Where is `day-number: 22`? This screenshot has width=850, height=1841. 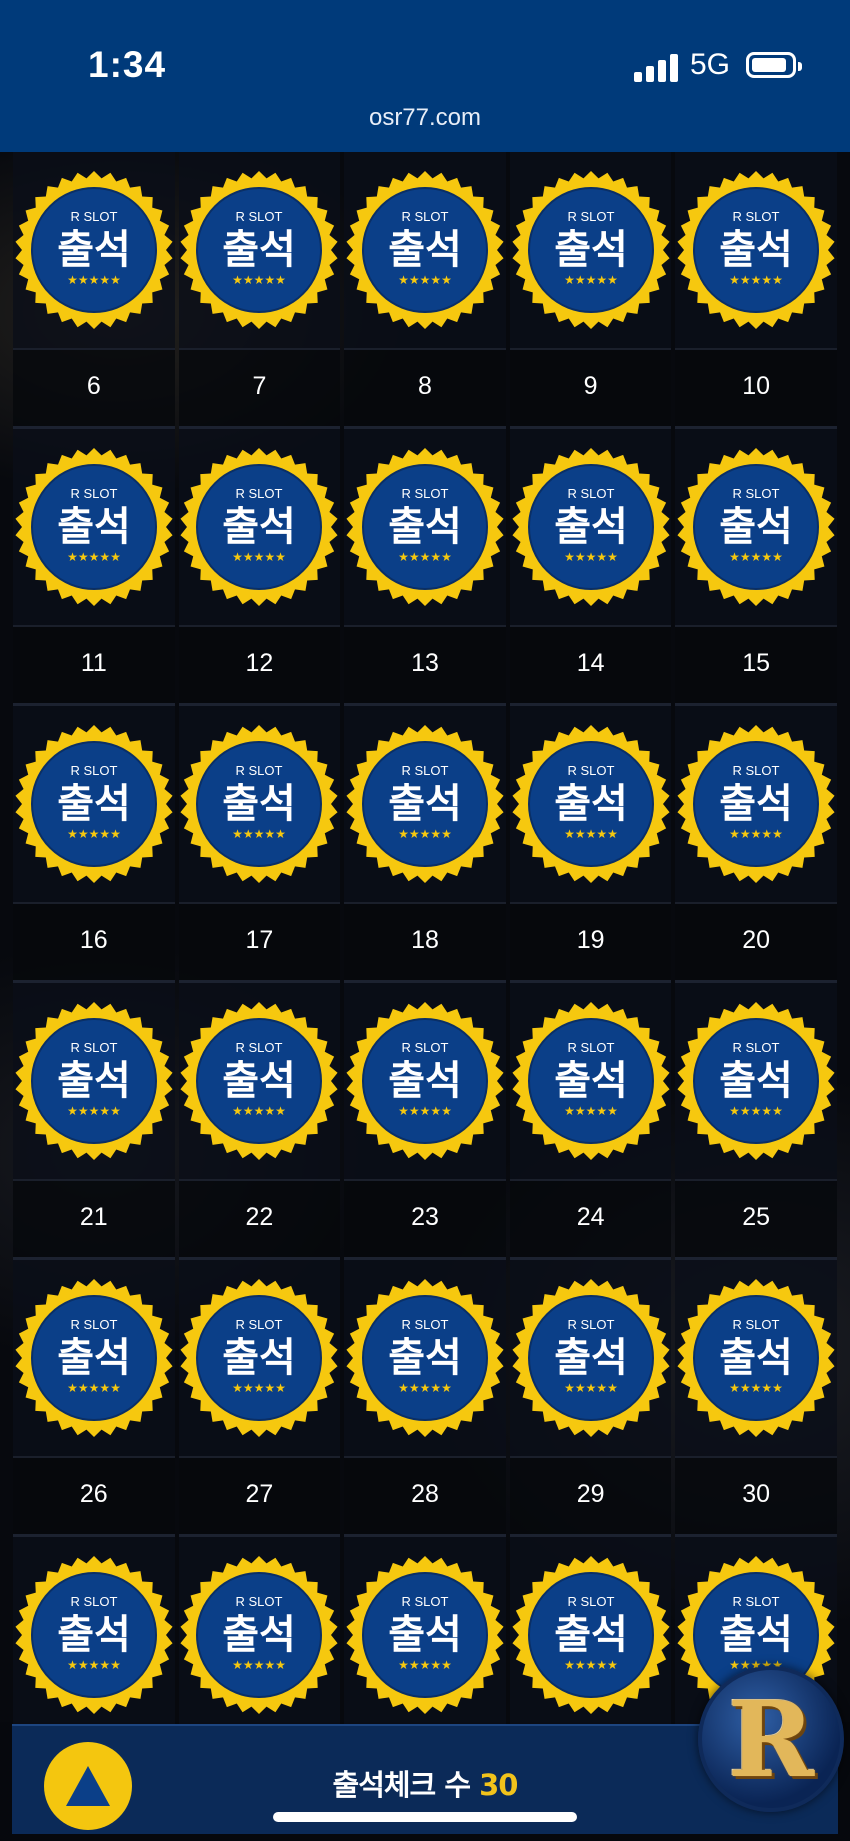 day-number: 22 is located at coordinates (259, 1217).